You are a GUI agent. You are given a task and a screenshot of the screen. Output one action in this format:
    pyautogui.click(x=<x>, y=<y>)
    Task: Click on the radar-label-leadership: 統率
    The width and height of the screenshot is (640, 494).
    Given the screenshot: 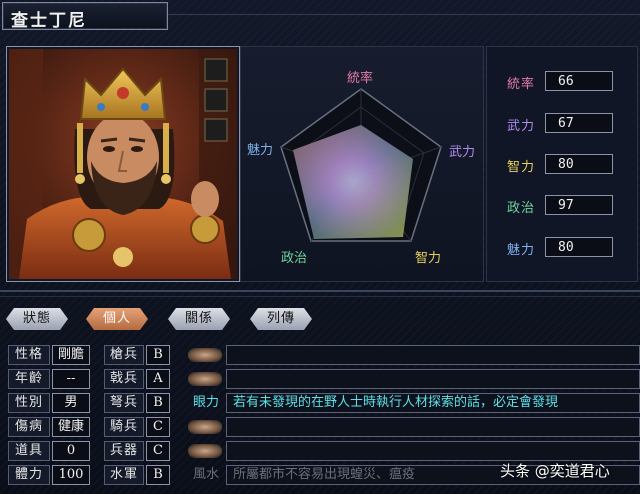 What is the action you would take?
    pyautogui.click(x=360, y=78)
    